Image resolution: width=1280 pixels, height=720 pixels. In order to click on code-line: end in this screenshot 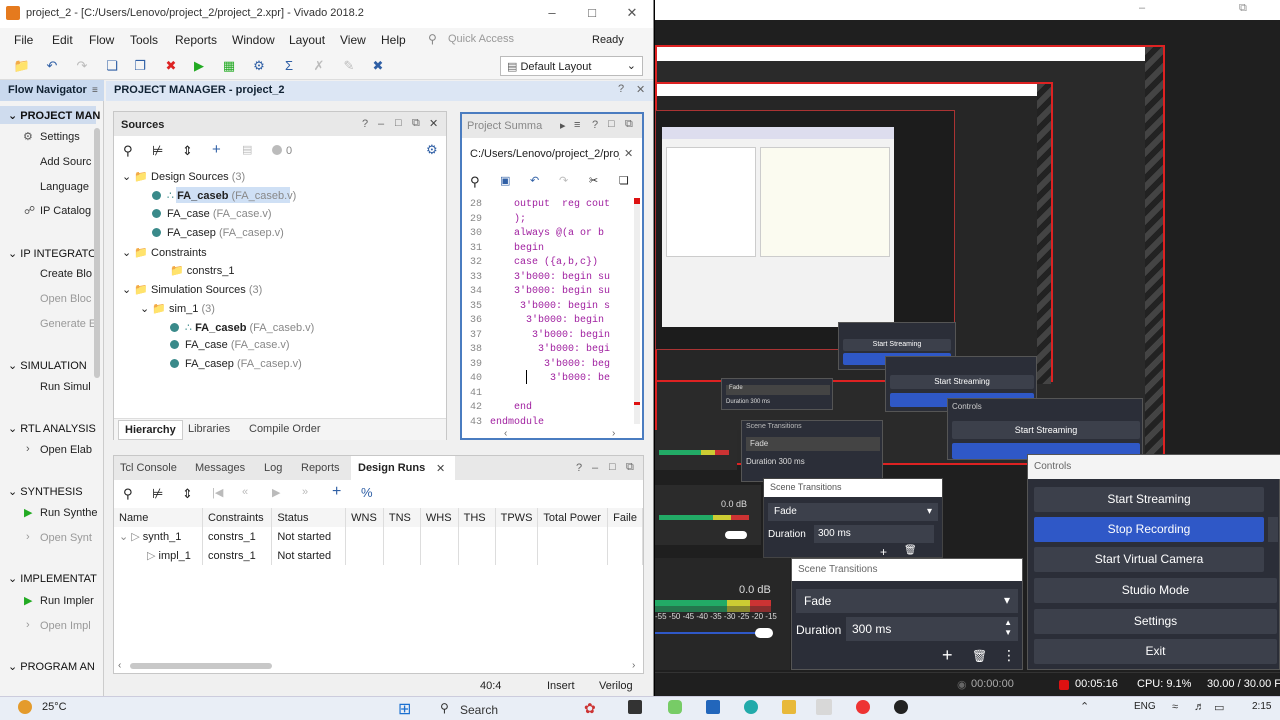, I will do `click(557, 408)`.